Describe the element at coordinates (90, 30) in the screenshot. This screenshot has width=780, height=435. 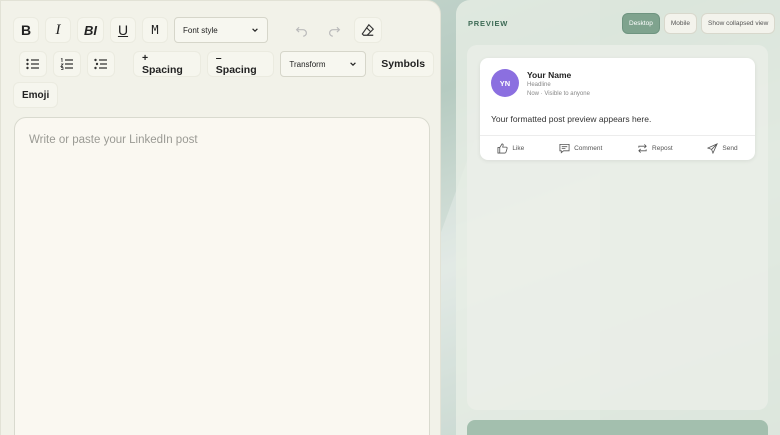
I see `bold-italic-button: BI` at that location.